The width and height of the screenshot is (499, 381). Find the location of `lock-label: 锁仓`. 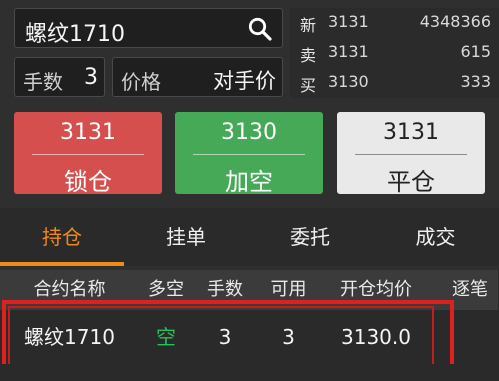

lock-label: 锁仓 is located at coordinates (88, 182).